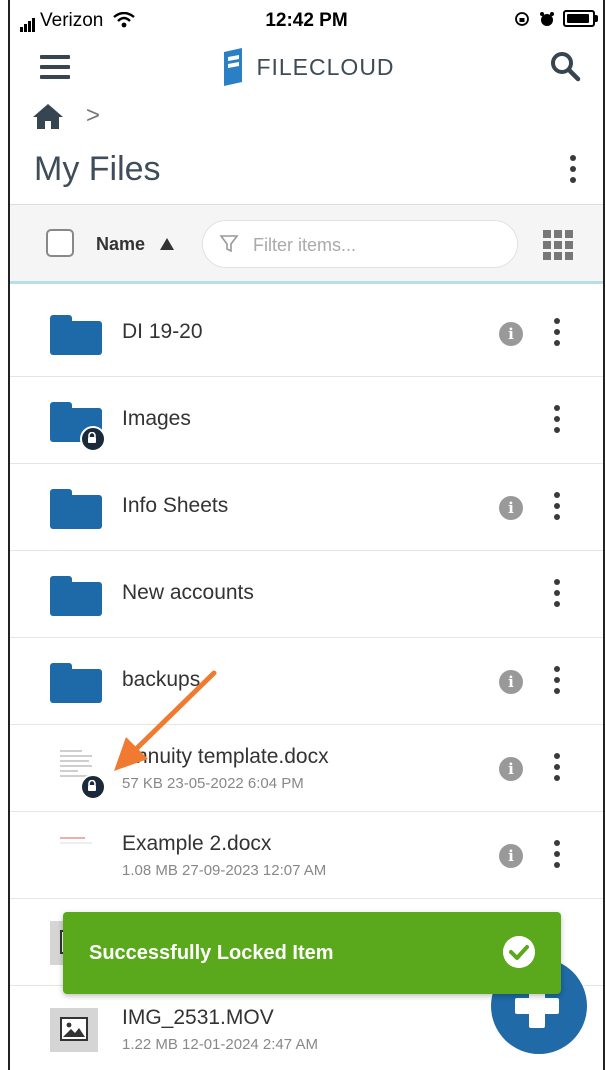 This screenshot has height=1070, width=605. I want to click on item-name: New accounts, so click(188, 592).